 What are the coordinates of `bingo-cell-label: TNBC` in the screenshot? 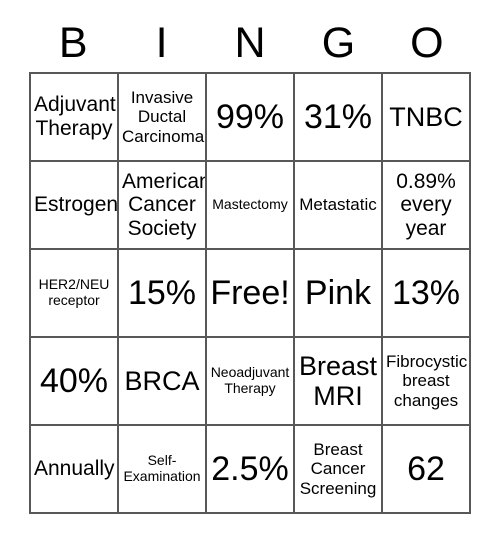 It's located at (426, 116).